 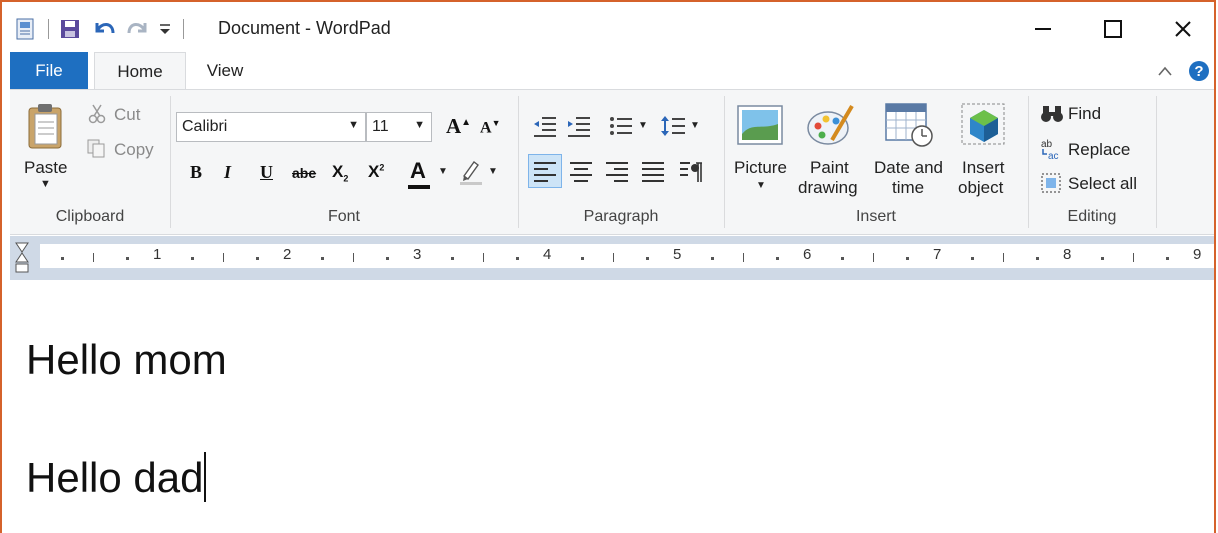 I want to click on document-line: Hello dad, so click(x=114, y=477).